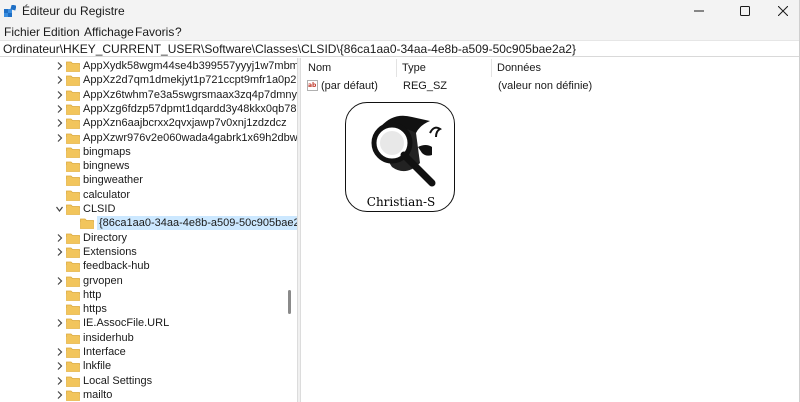  Describe the element at coordinates (106, 166) in the screenshot. I see `tree-node-label: bingnews` at that location.